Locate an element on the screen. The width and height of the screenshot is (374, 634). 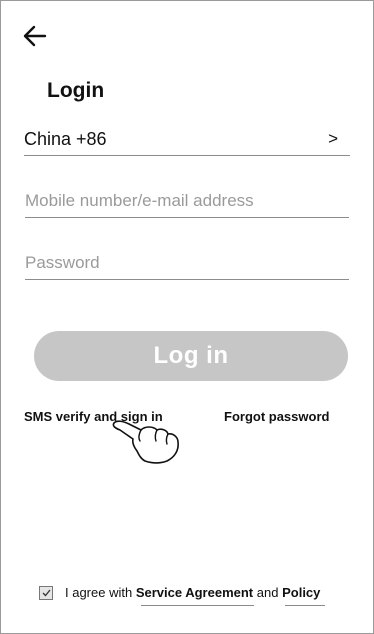
login-button: Log in is located at coordinates (191, 356).